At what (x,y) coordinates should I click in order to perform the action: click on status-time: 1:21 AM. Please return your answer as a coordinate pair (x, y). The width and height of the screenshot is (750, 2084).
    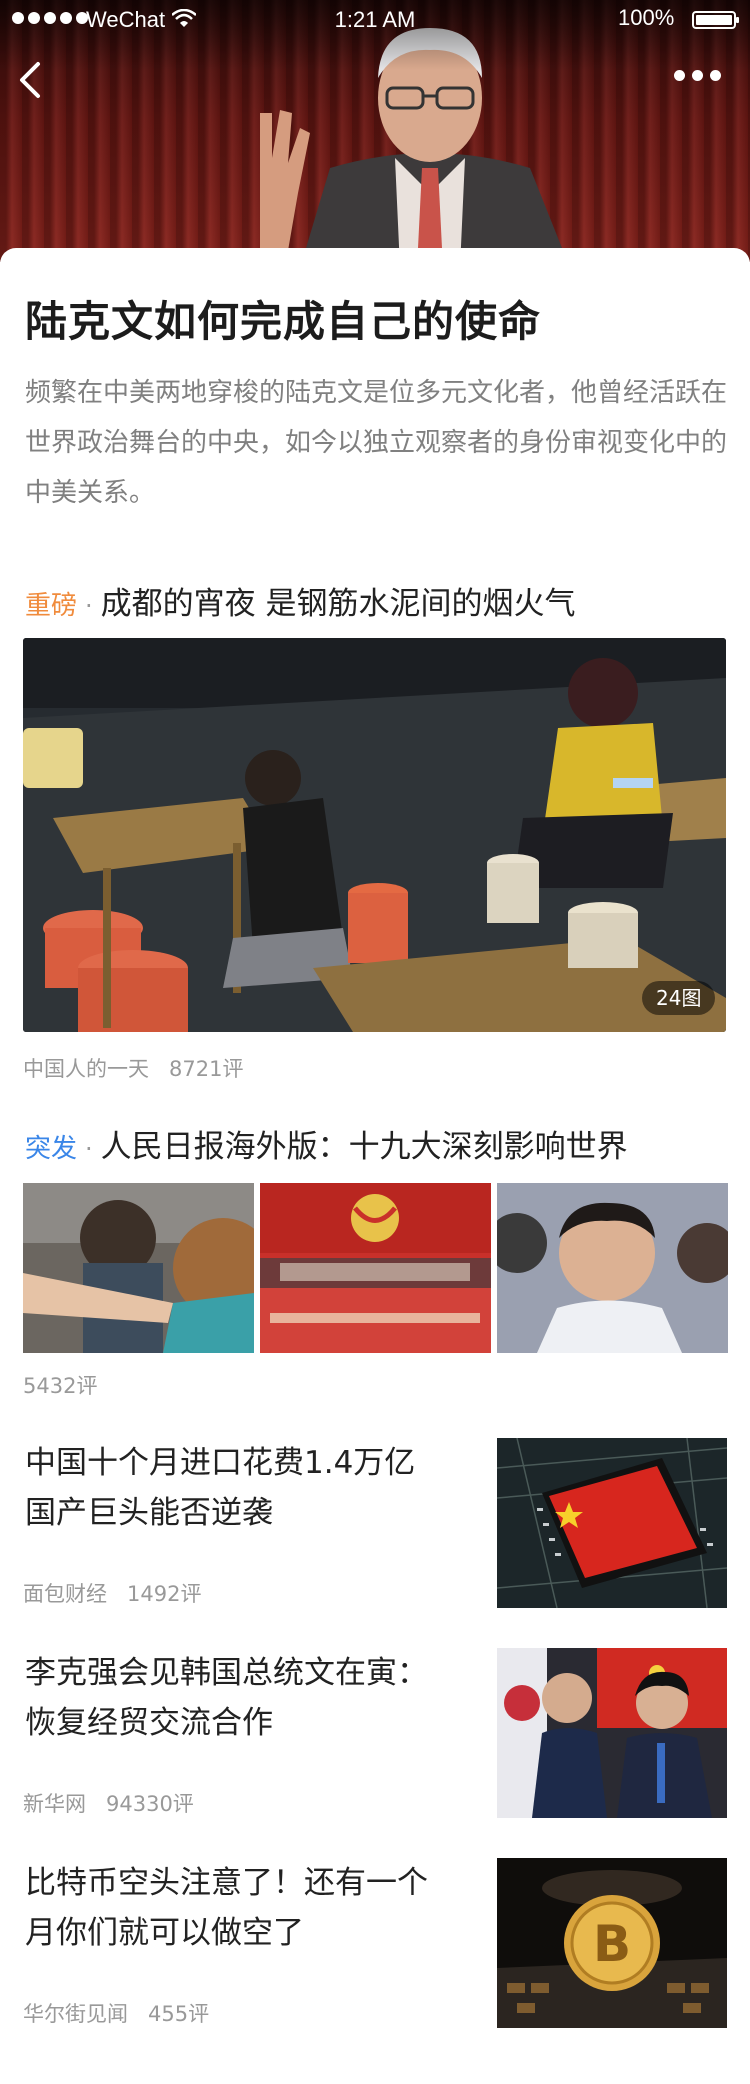
    Looking at the image, I should click on (375, 19).